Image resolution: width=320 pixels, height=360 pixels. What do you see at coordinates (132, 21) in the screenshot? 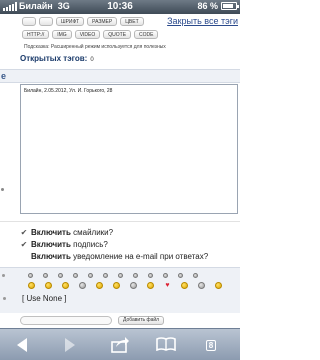
I see `color-select: ЦВЕТ` at bounding box center [132, 21].